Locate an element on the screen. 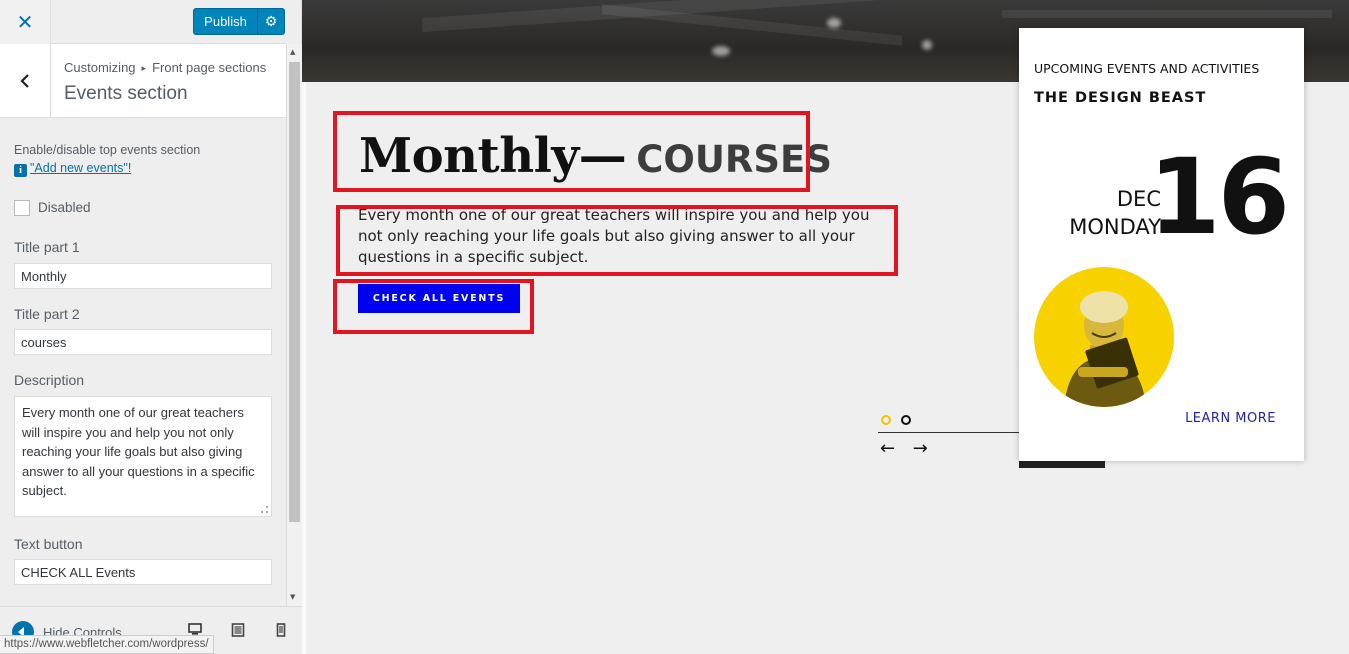  status-bar-url: https://www.webfletcher.com/wordpress/ is located at coordinates (107, 644).